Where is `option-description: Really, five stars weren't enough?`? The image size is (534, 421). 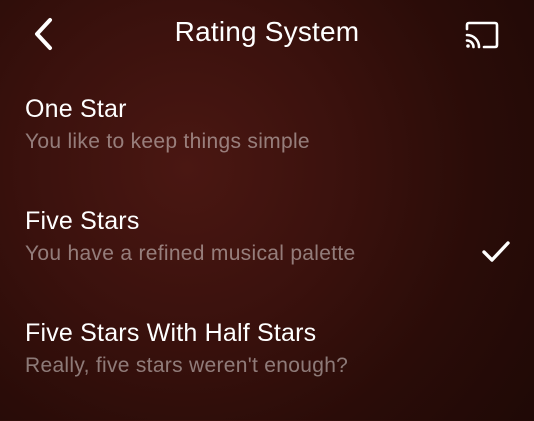
option-description: Really, five stars weren't enough? is located at coordinates (187, 365).